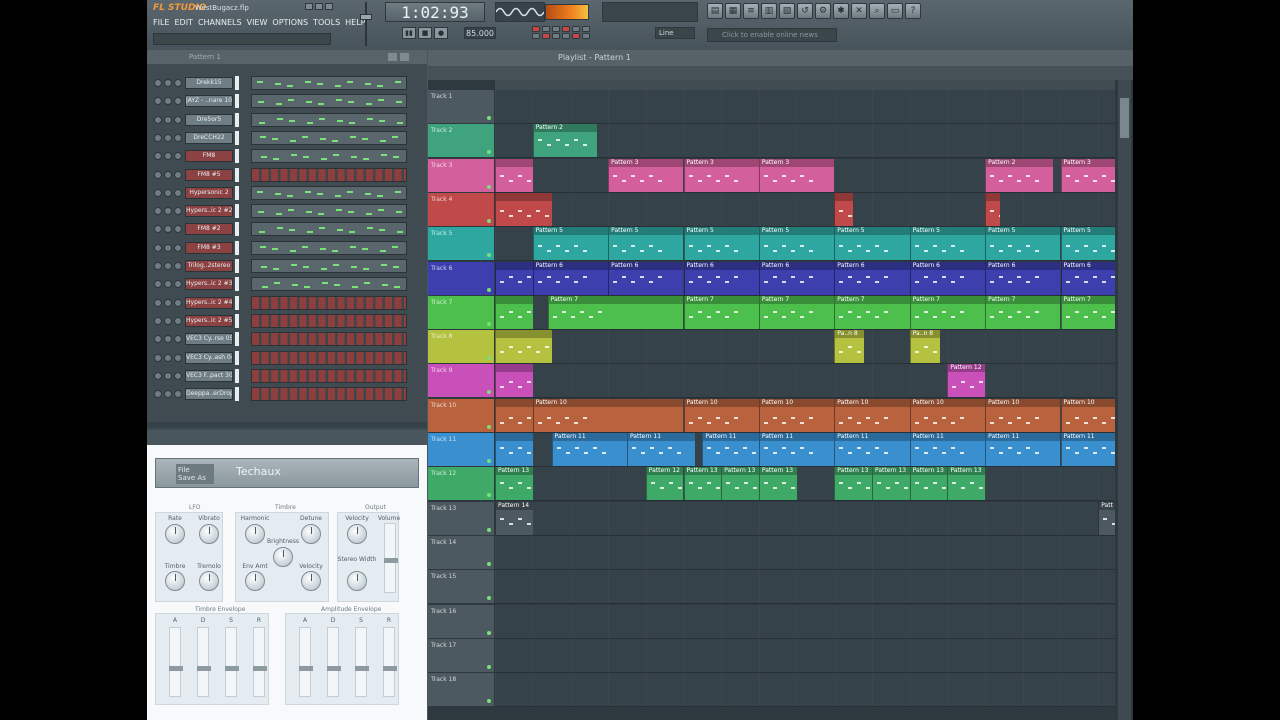 Image resolution: width=1280 pixels, height=720 pixels. Describe the element at coordinates (823, 11) in the screenshot. I see `settings-icon: ⚙` at that location.